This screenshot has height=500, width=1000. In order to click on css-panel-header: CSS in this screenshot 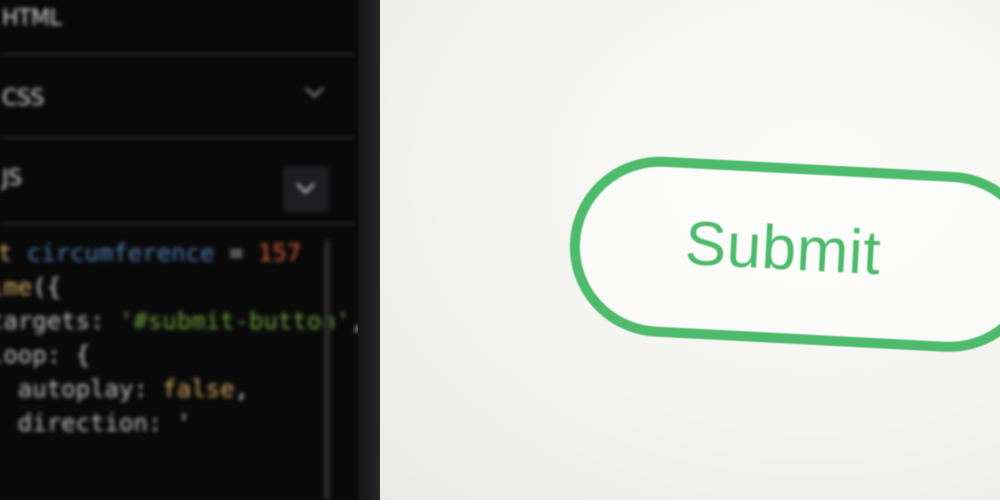, I will do `click(170, 97)`.